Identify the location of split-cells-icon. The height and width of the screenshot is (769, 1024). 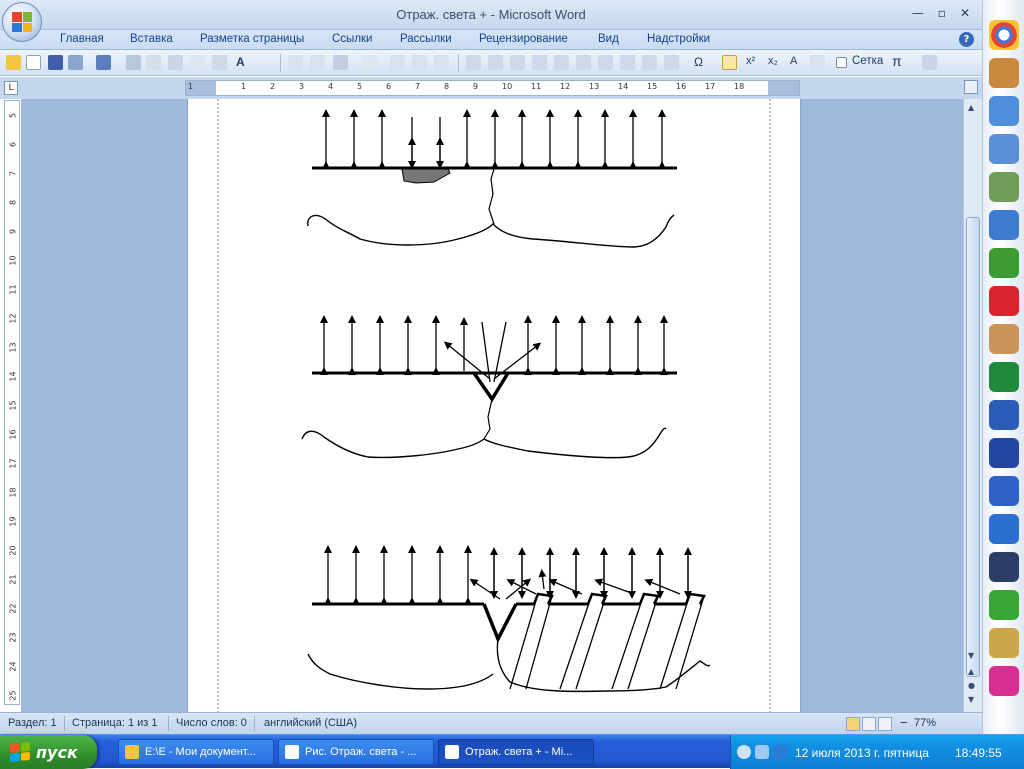
(605, 62).